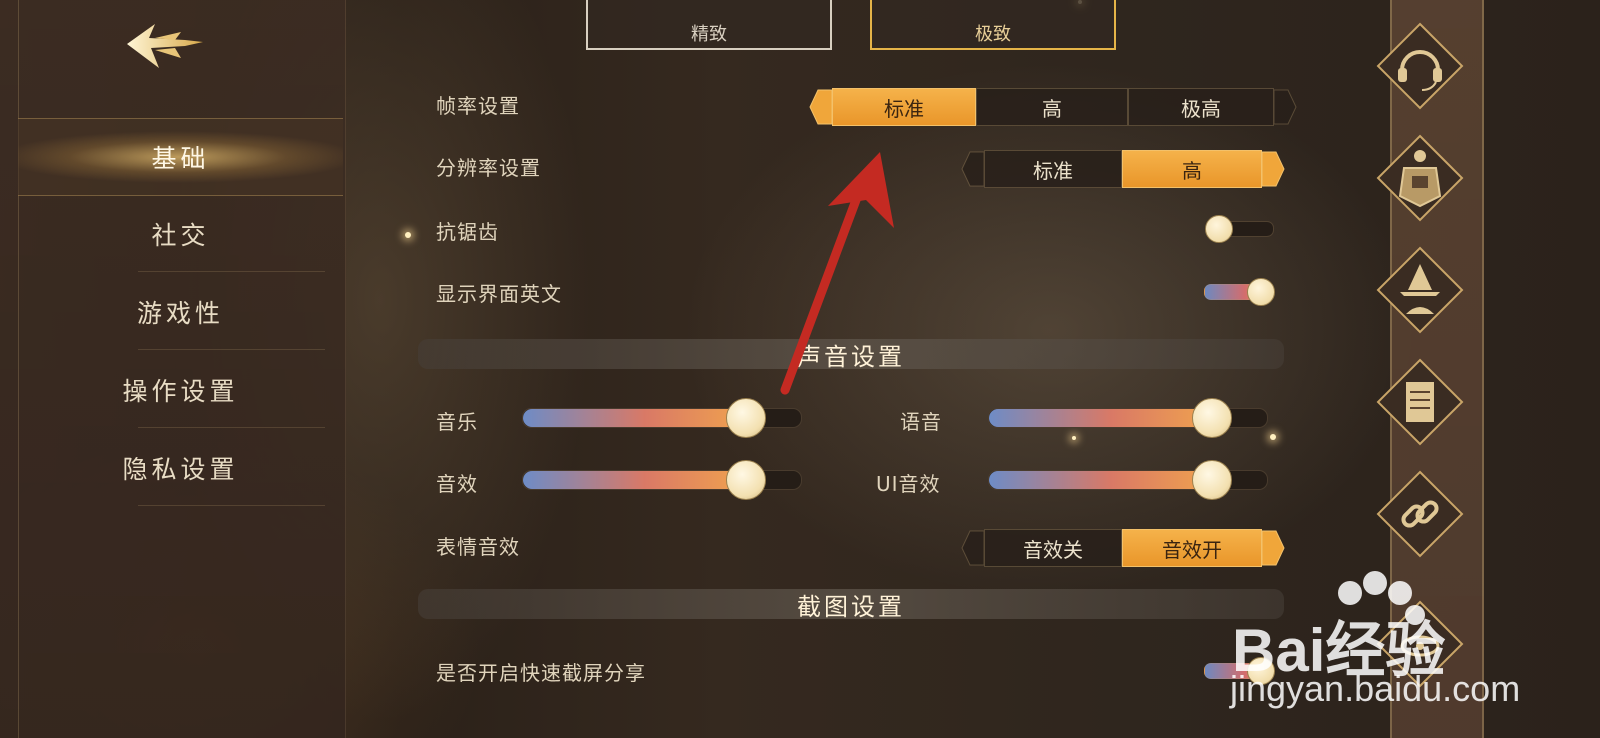 This screenshot has height=738, width=1600. I want to click on frame-rate-selector: 标准 高 极高, so click(1053, 107).